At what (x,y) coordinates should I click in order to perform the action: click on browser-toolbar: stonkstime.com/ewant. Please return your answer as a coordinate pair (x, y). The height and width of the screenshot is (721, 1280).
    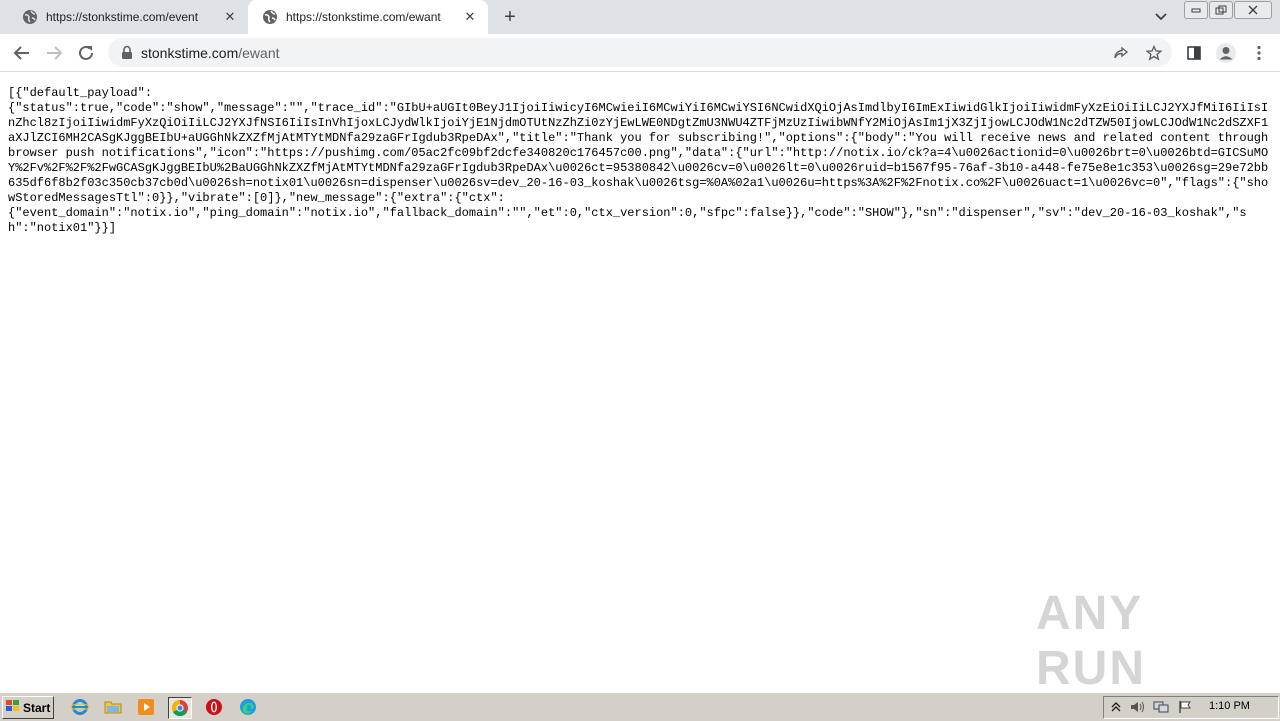
    Looking at the image, I should click on (640, 53).